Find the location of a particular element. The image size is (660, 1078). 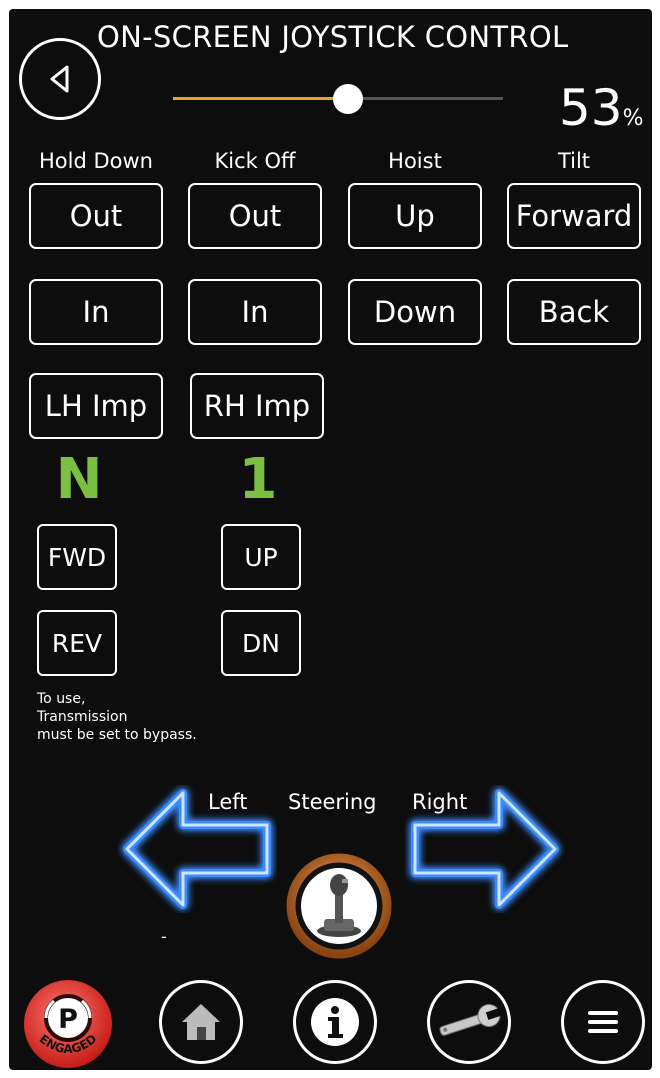

gear-up-button: UP is located at coordinates (261, 557).